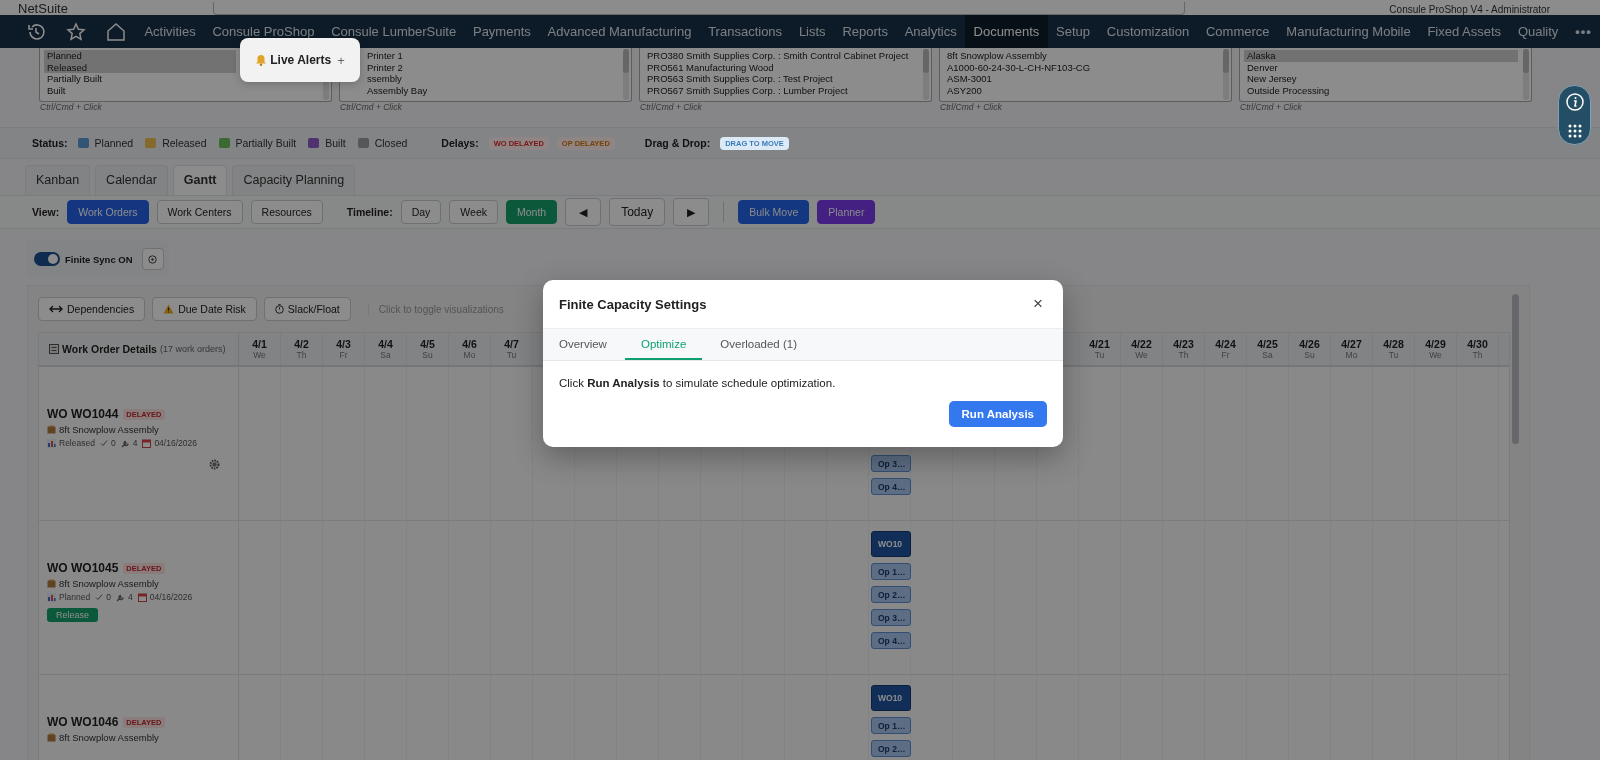  Describe the element at coordinates (335, 143) in the screenshot. I see `status-label: Built` at that location.